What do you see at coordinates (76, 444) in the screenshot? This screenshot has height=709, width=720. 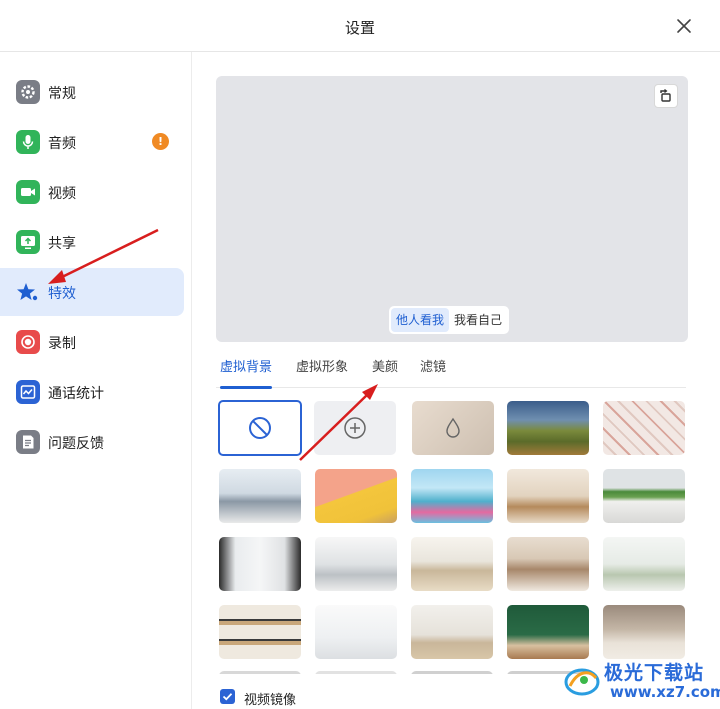 I see `sidebar-item-label: 问题反馈` at bounding box center [76, 444].